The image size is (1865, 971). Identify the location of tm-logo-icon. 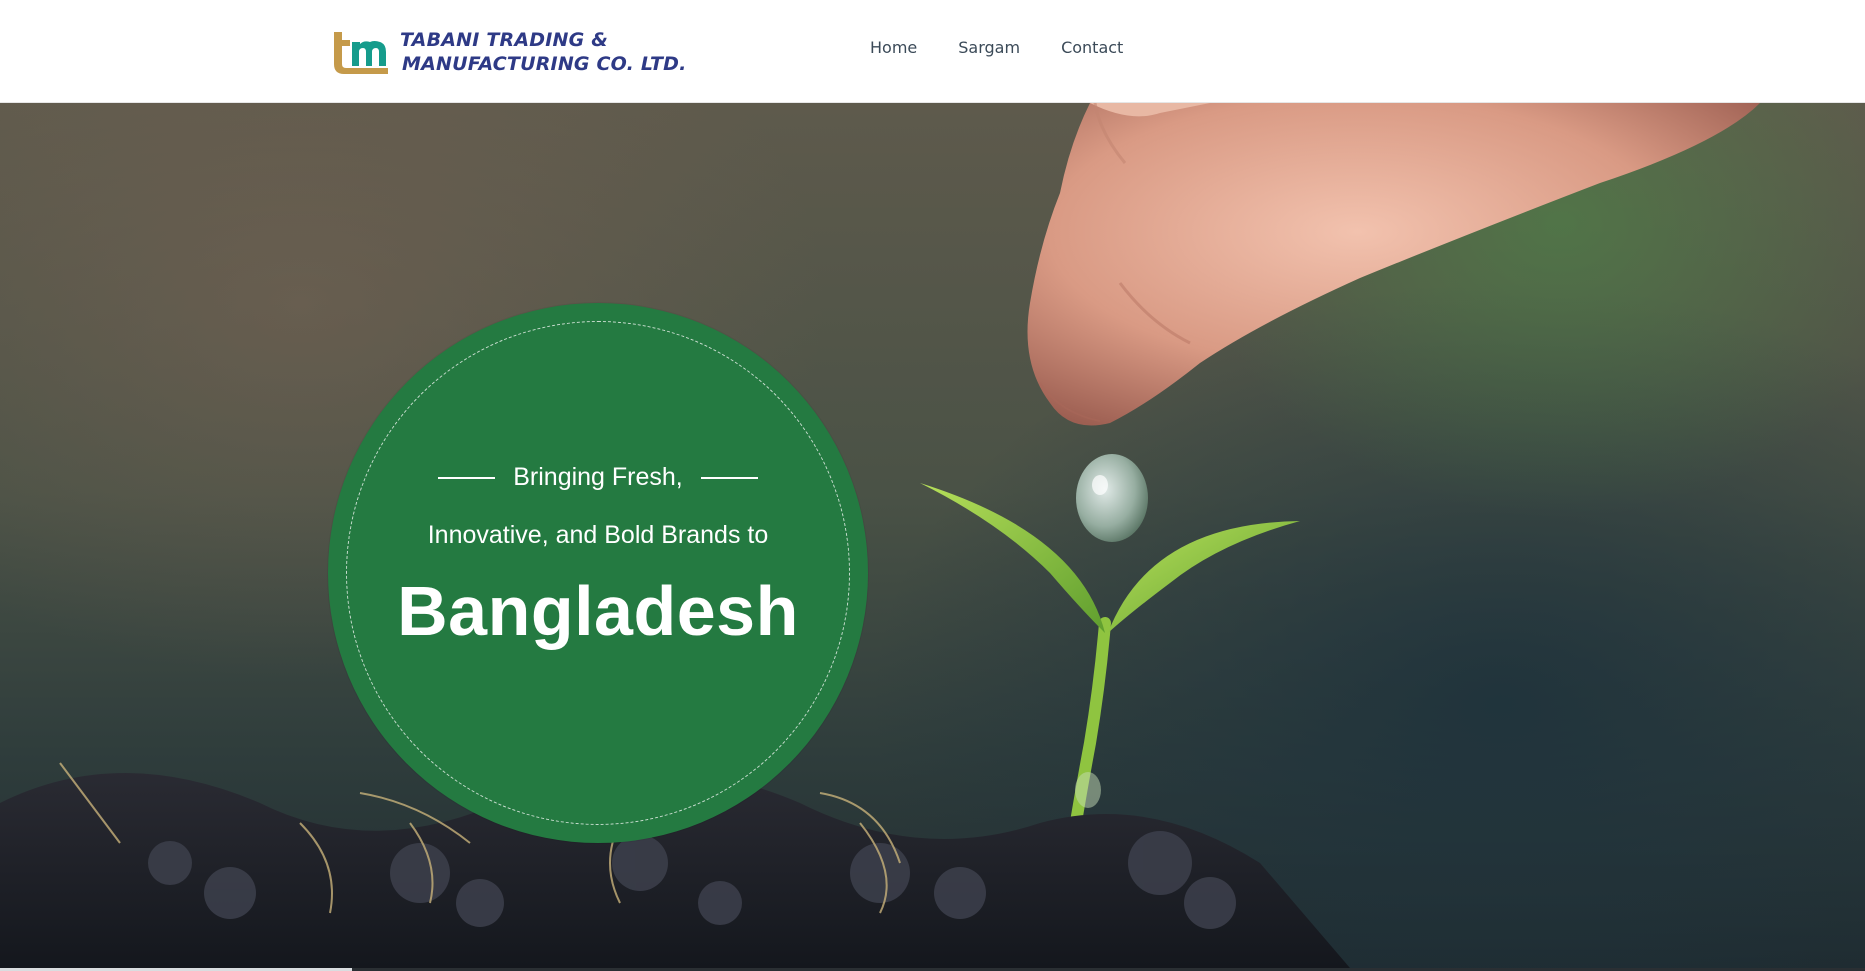
(361, 53).